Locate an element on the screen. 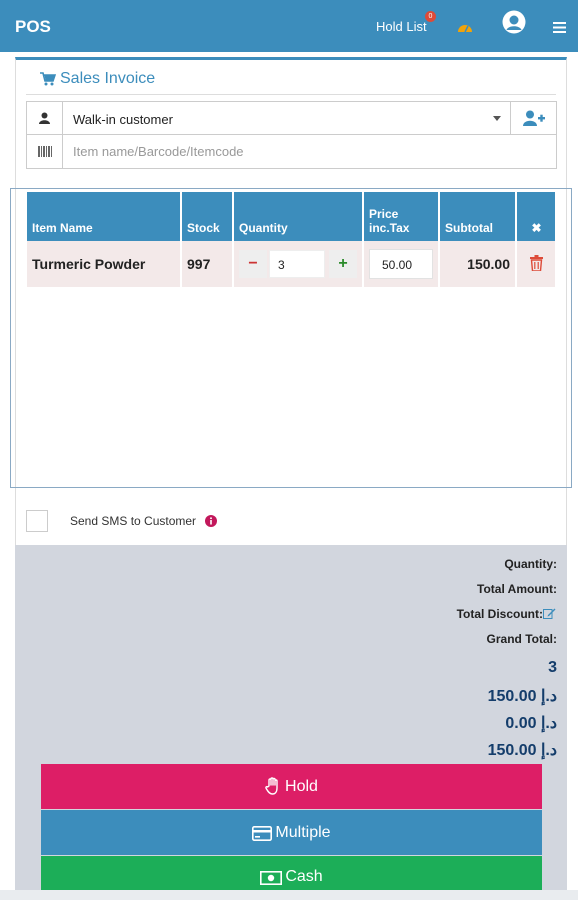  col-item-name: Item Name is located at coordinates (104, 216).